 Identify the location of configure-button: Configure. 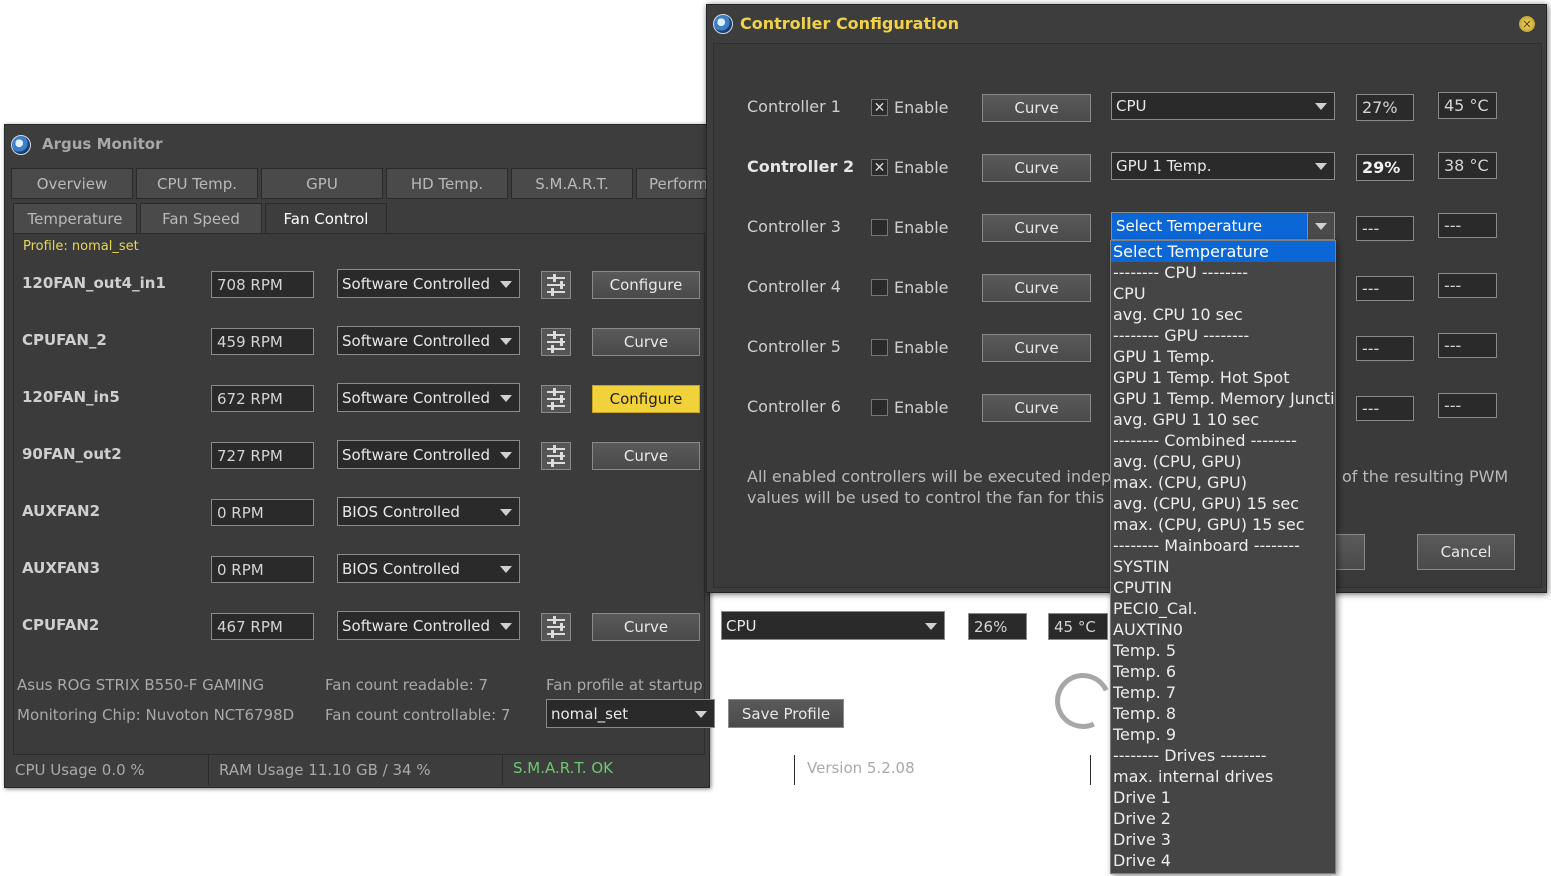
(646, 285).